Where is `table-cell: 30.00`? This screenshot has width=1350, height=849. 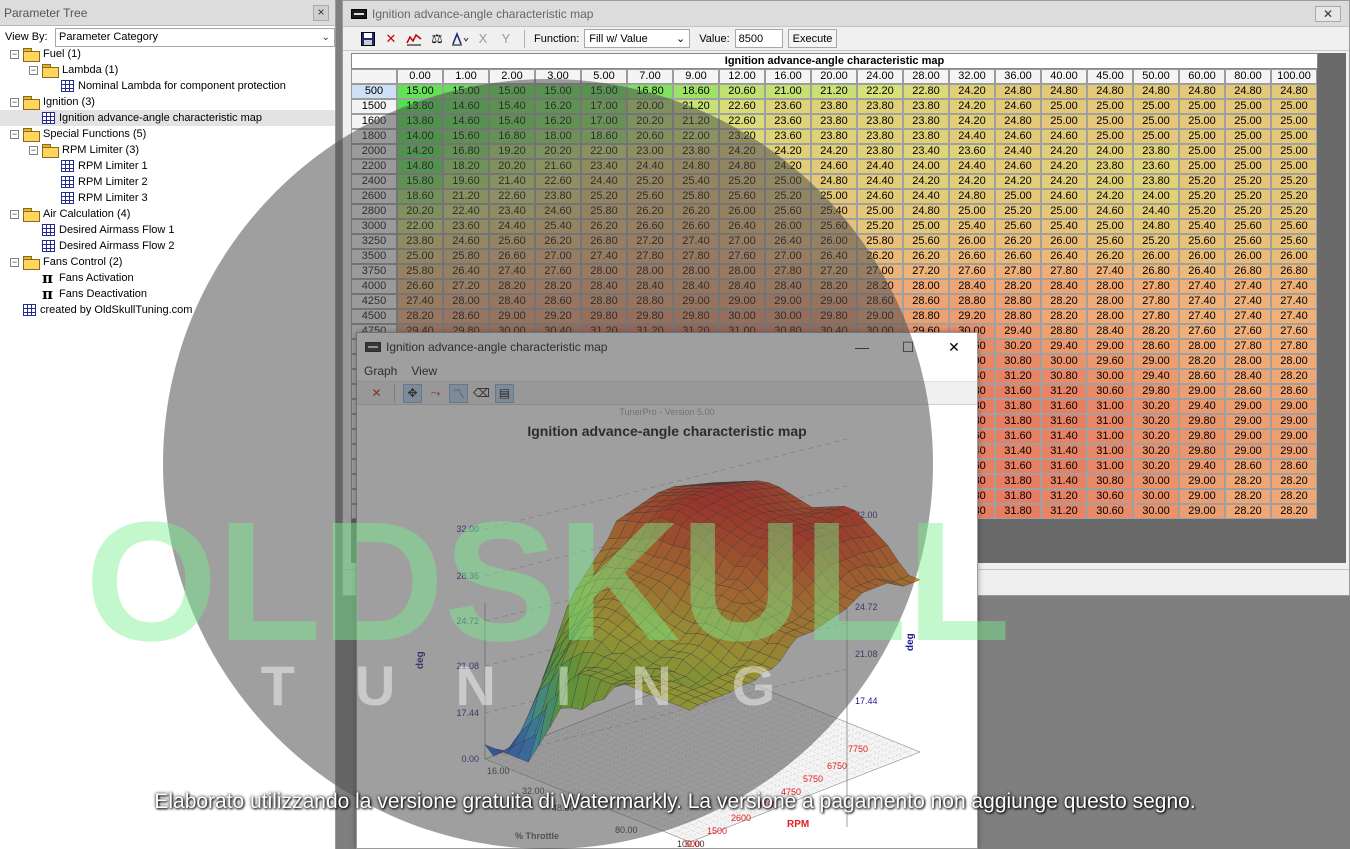
table-cell: 30.00 is located at coordinates (742, 316).